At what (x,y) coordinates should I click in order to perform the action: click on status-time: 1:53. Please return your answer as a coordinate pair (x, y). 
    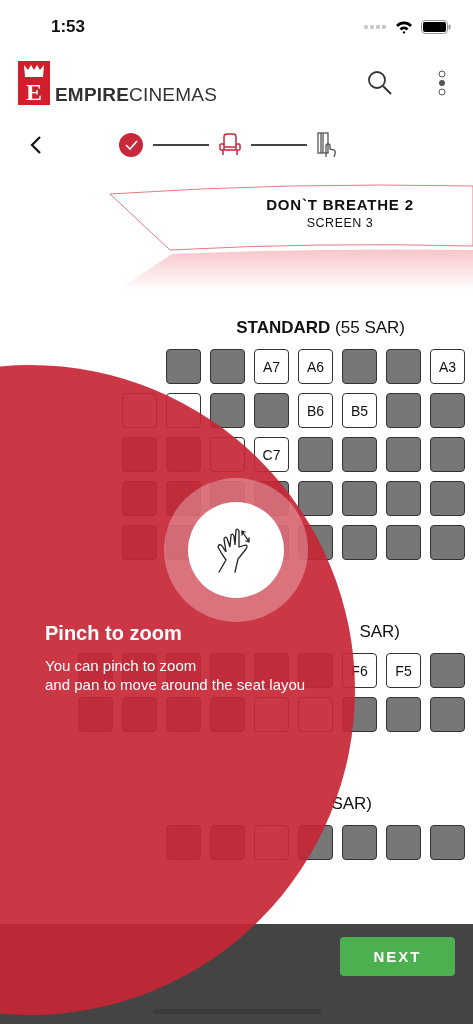
    Looking at the image, I should click on (68, 27).